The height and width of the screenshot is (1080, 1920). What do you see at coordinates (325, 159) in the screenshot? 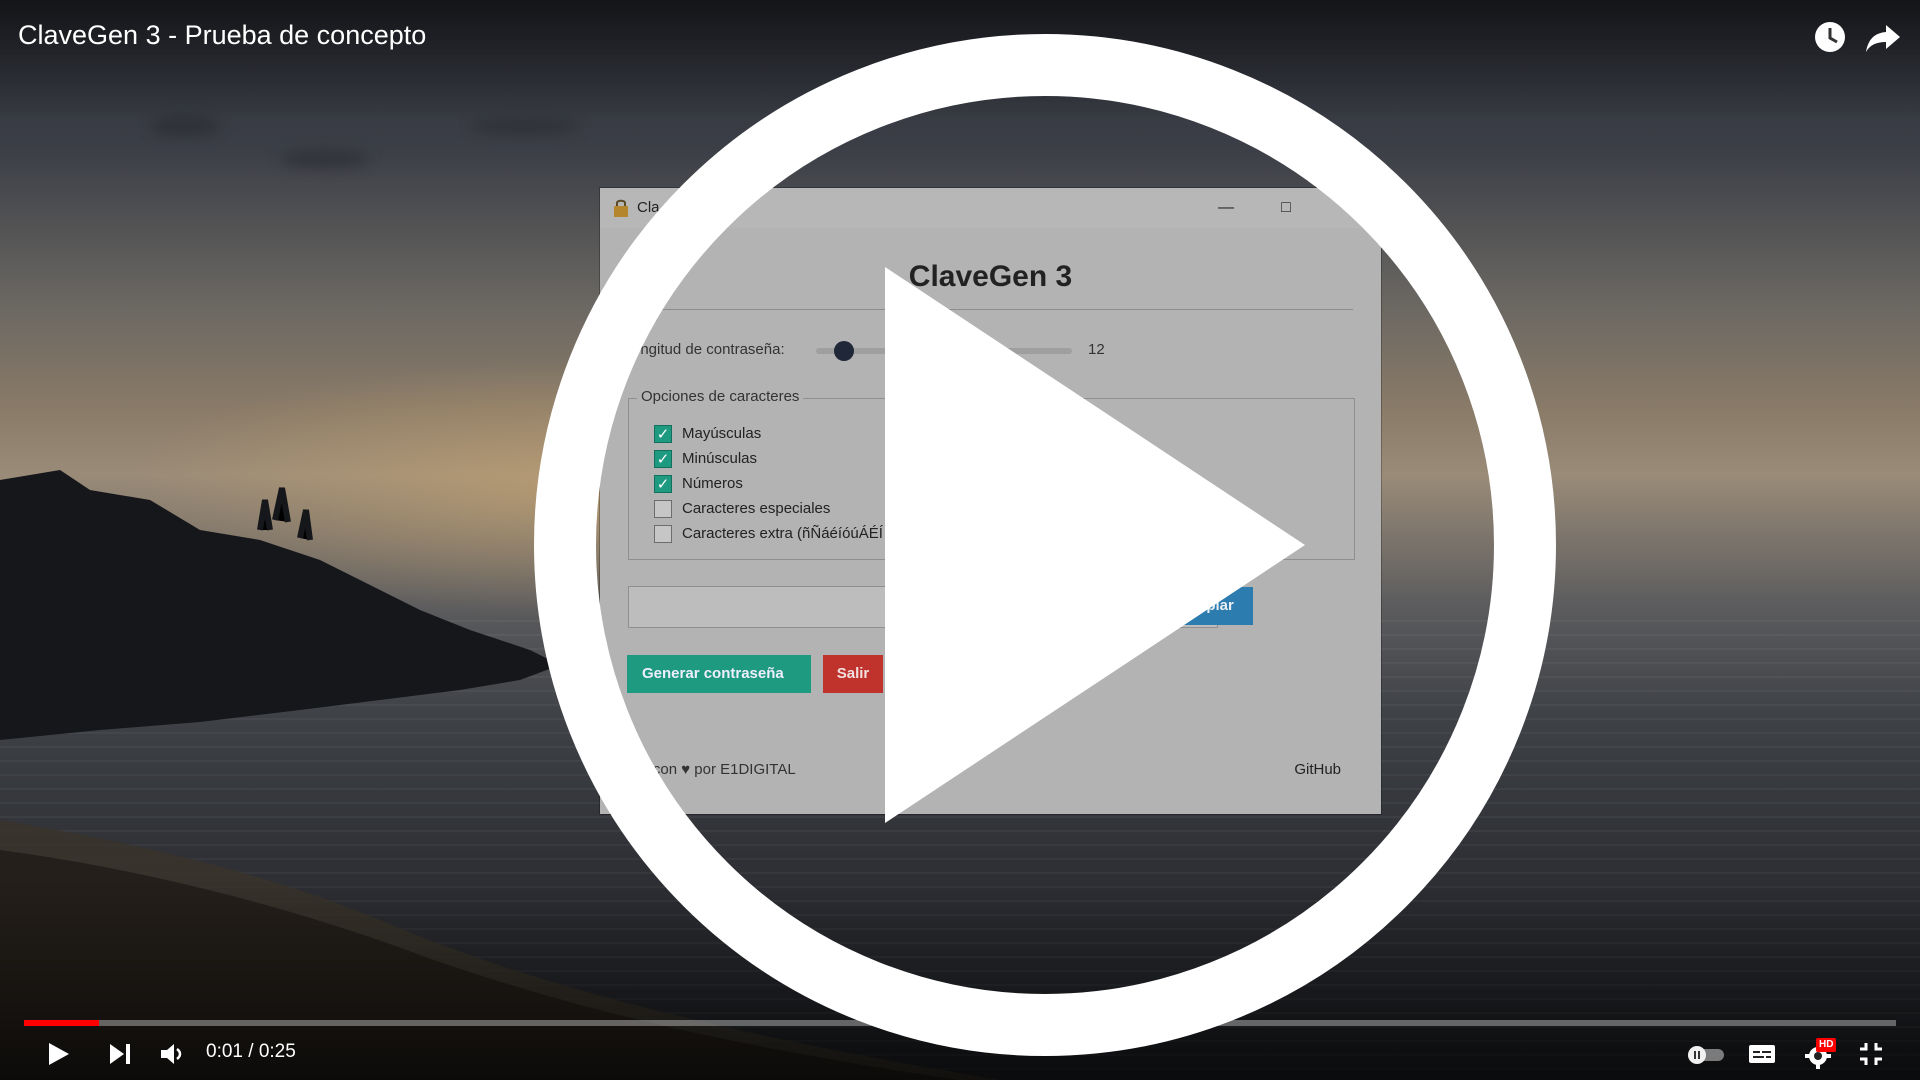
I see `cloud` at bounding box center [325, 159].